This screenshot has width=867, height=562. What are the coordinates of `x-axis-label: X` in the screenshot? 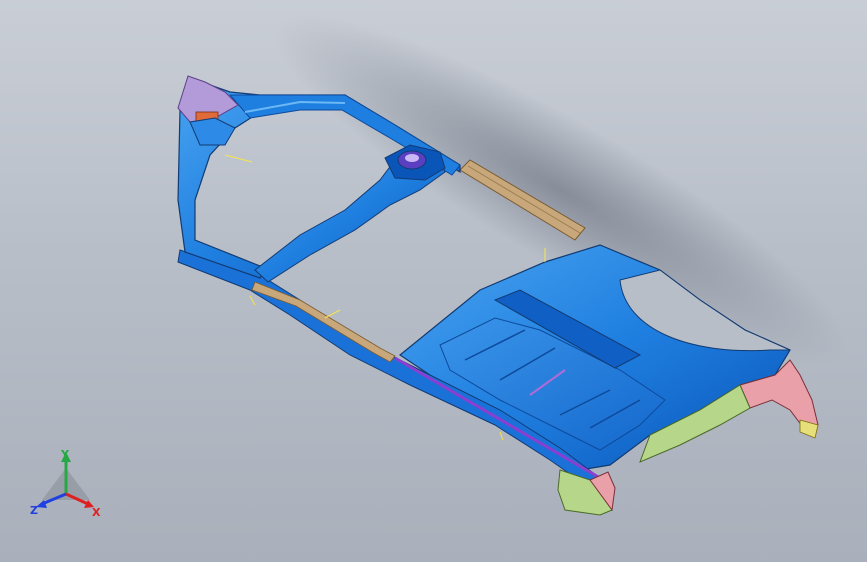 It's located at (96, 512).